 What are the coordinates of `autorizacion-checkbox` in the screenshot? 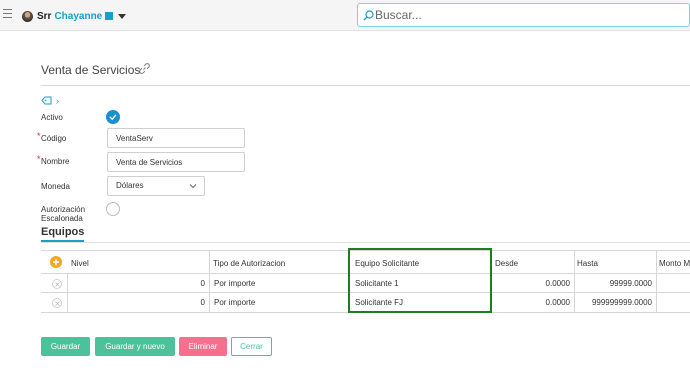 It's located at (113, 209).